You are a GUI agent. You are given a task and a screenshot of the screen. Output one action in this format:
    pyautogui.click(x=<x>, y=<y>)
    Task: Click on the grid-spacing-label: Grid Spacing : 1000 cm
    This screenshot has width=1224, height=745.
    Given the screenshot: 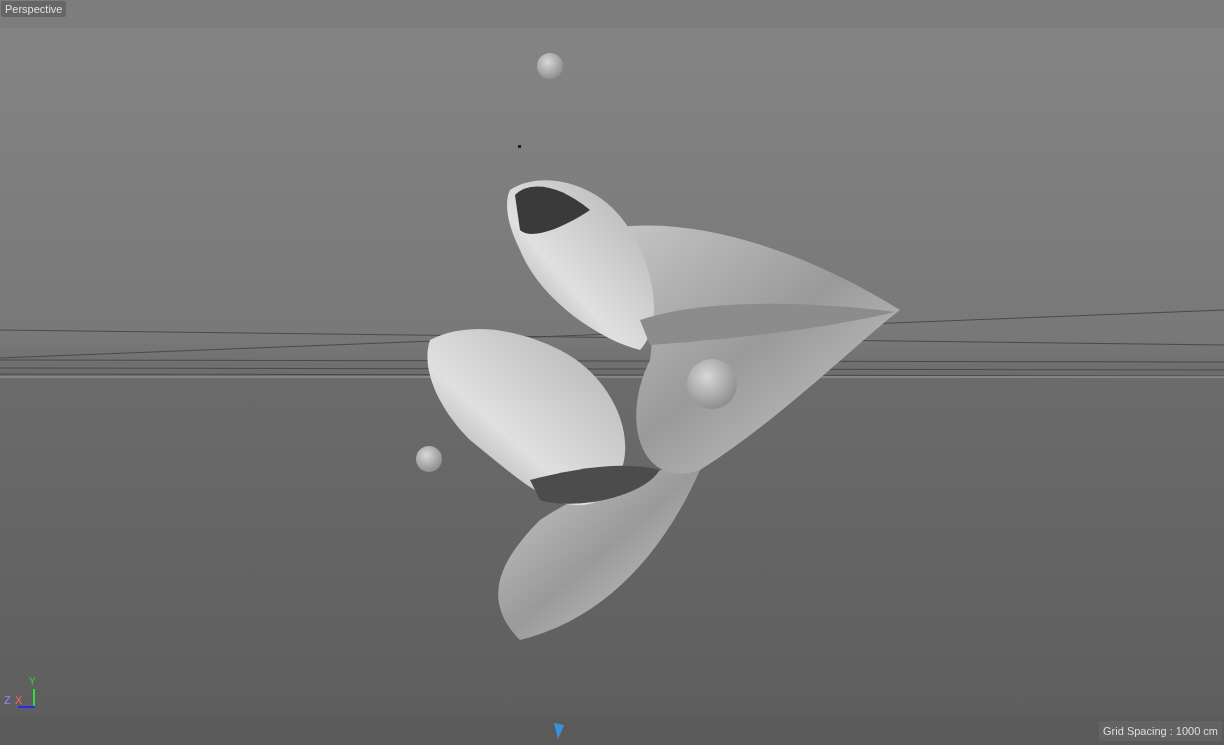 What is the action you would take?
    pyautogui.click(x=1160, y=731)
    